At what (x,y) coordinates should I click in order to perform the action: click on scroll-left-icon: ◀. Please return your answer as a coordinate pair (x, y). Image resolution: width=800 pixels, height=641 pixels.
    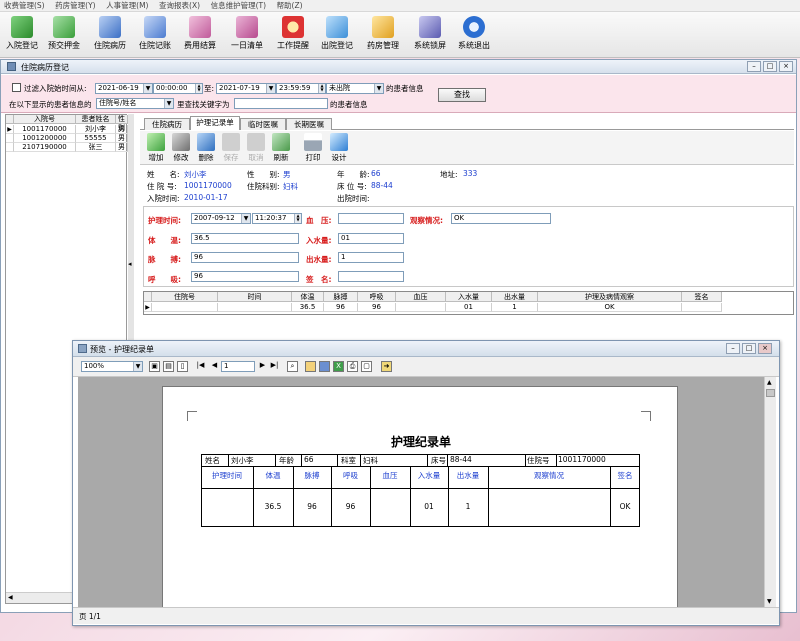
    Looking at the image, I should click on (10, 597).